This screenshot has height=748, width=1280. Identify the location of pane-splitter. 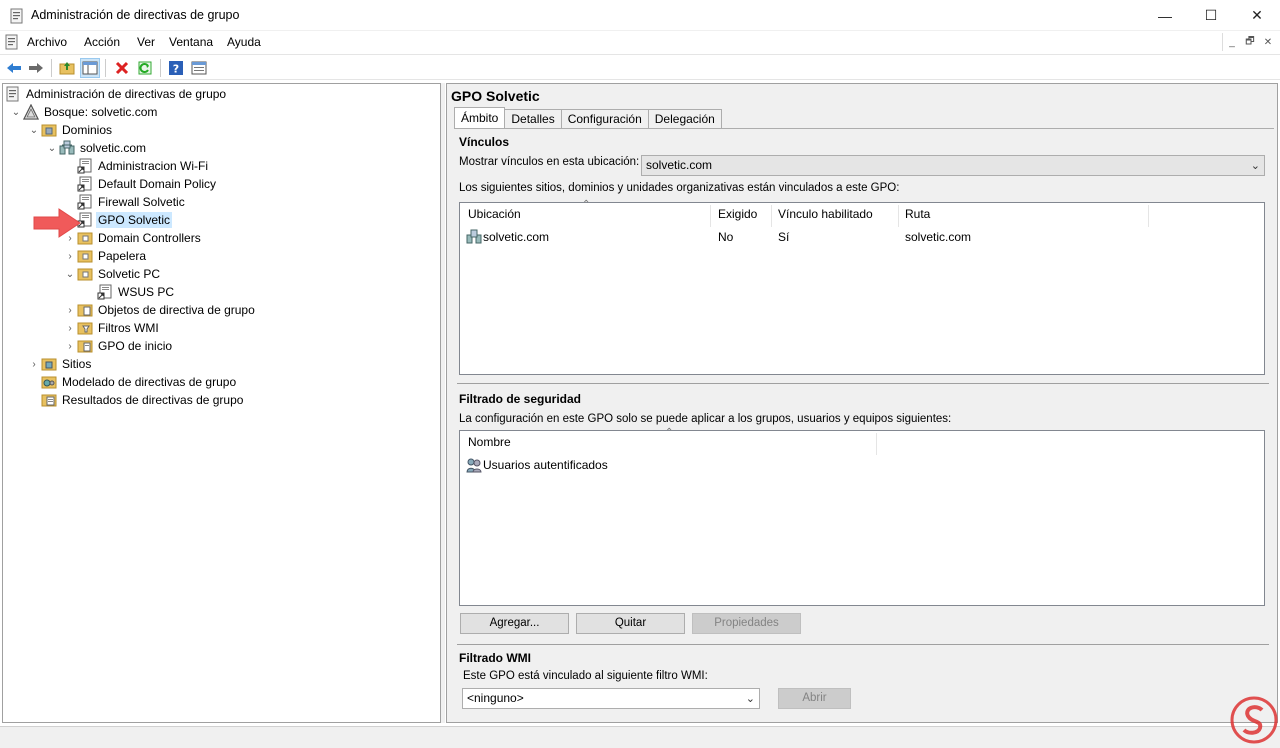
(443, 403).